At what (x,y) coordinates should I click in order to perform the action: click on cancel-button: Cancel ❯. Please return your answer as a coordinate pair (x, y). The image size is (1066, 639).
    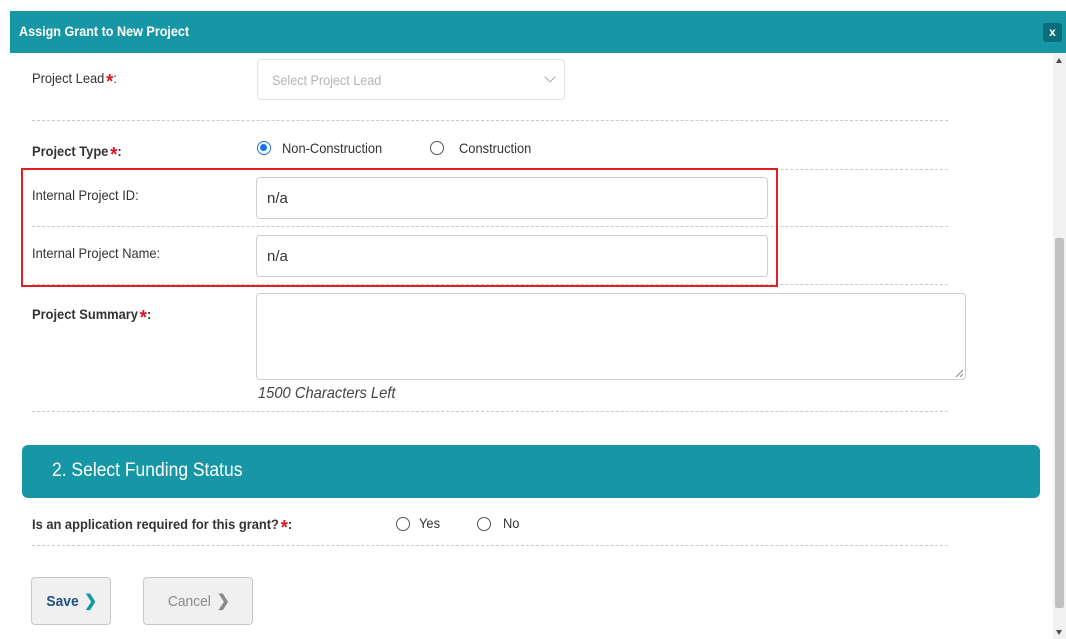
    Looking at the image, I should click on (198, 601).